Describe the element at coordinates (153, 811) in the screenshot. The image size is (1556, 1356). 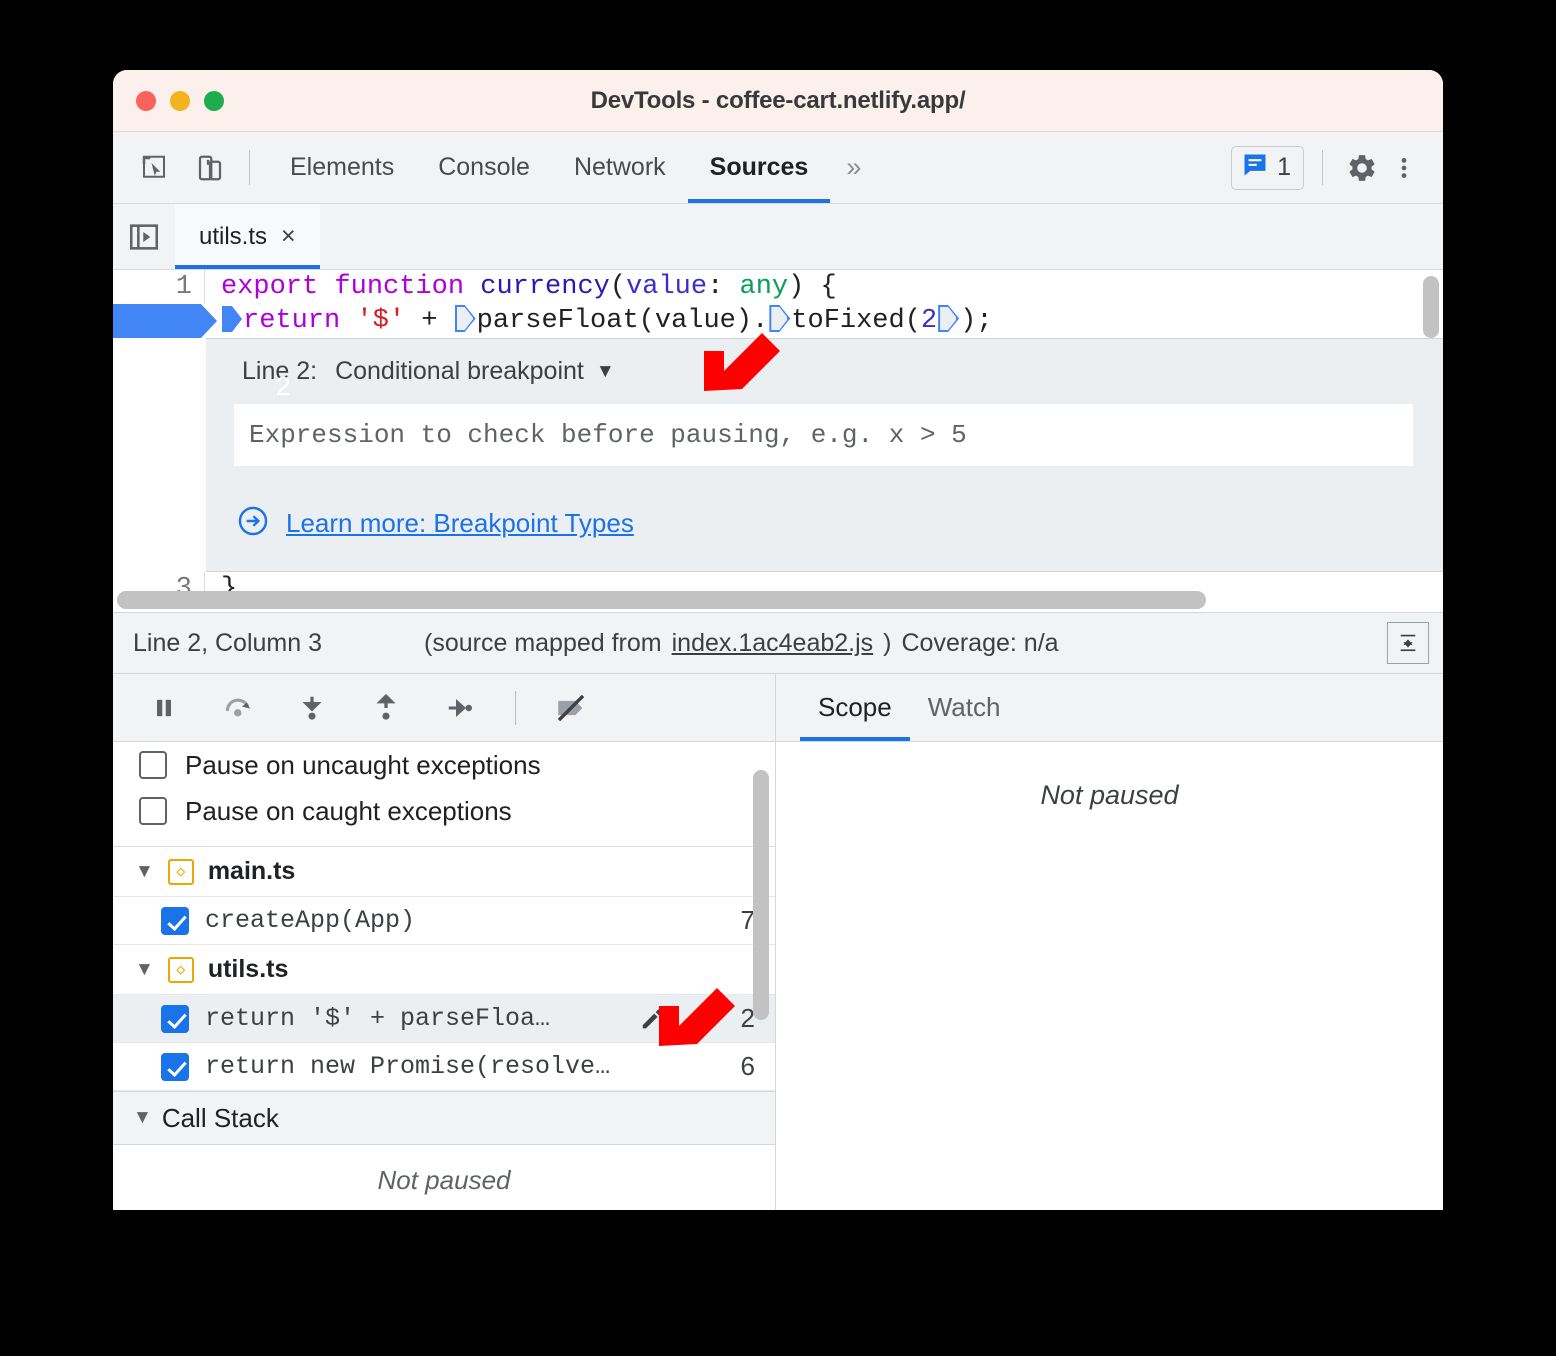
I see `pause-on-caught-exceptions-checkbox` at that location.